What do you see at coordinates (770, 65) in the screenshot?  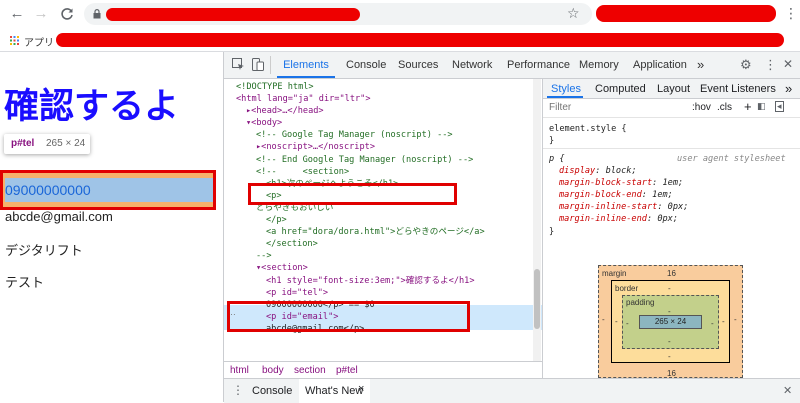 I see `devtools-menu-icon: ⋮` at bounding box center [770, 65].